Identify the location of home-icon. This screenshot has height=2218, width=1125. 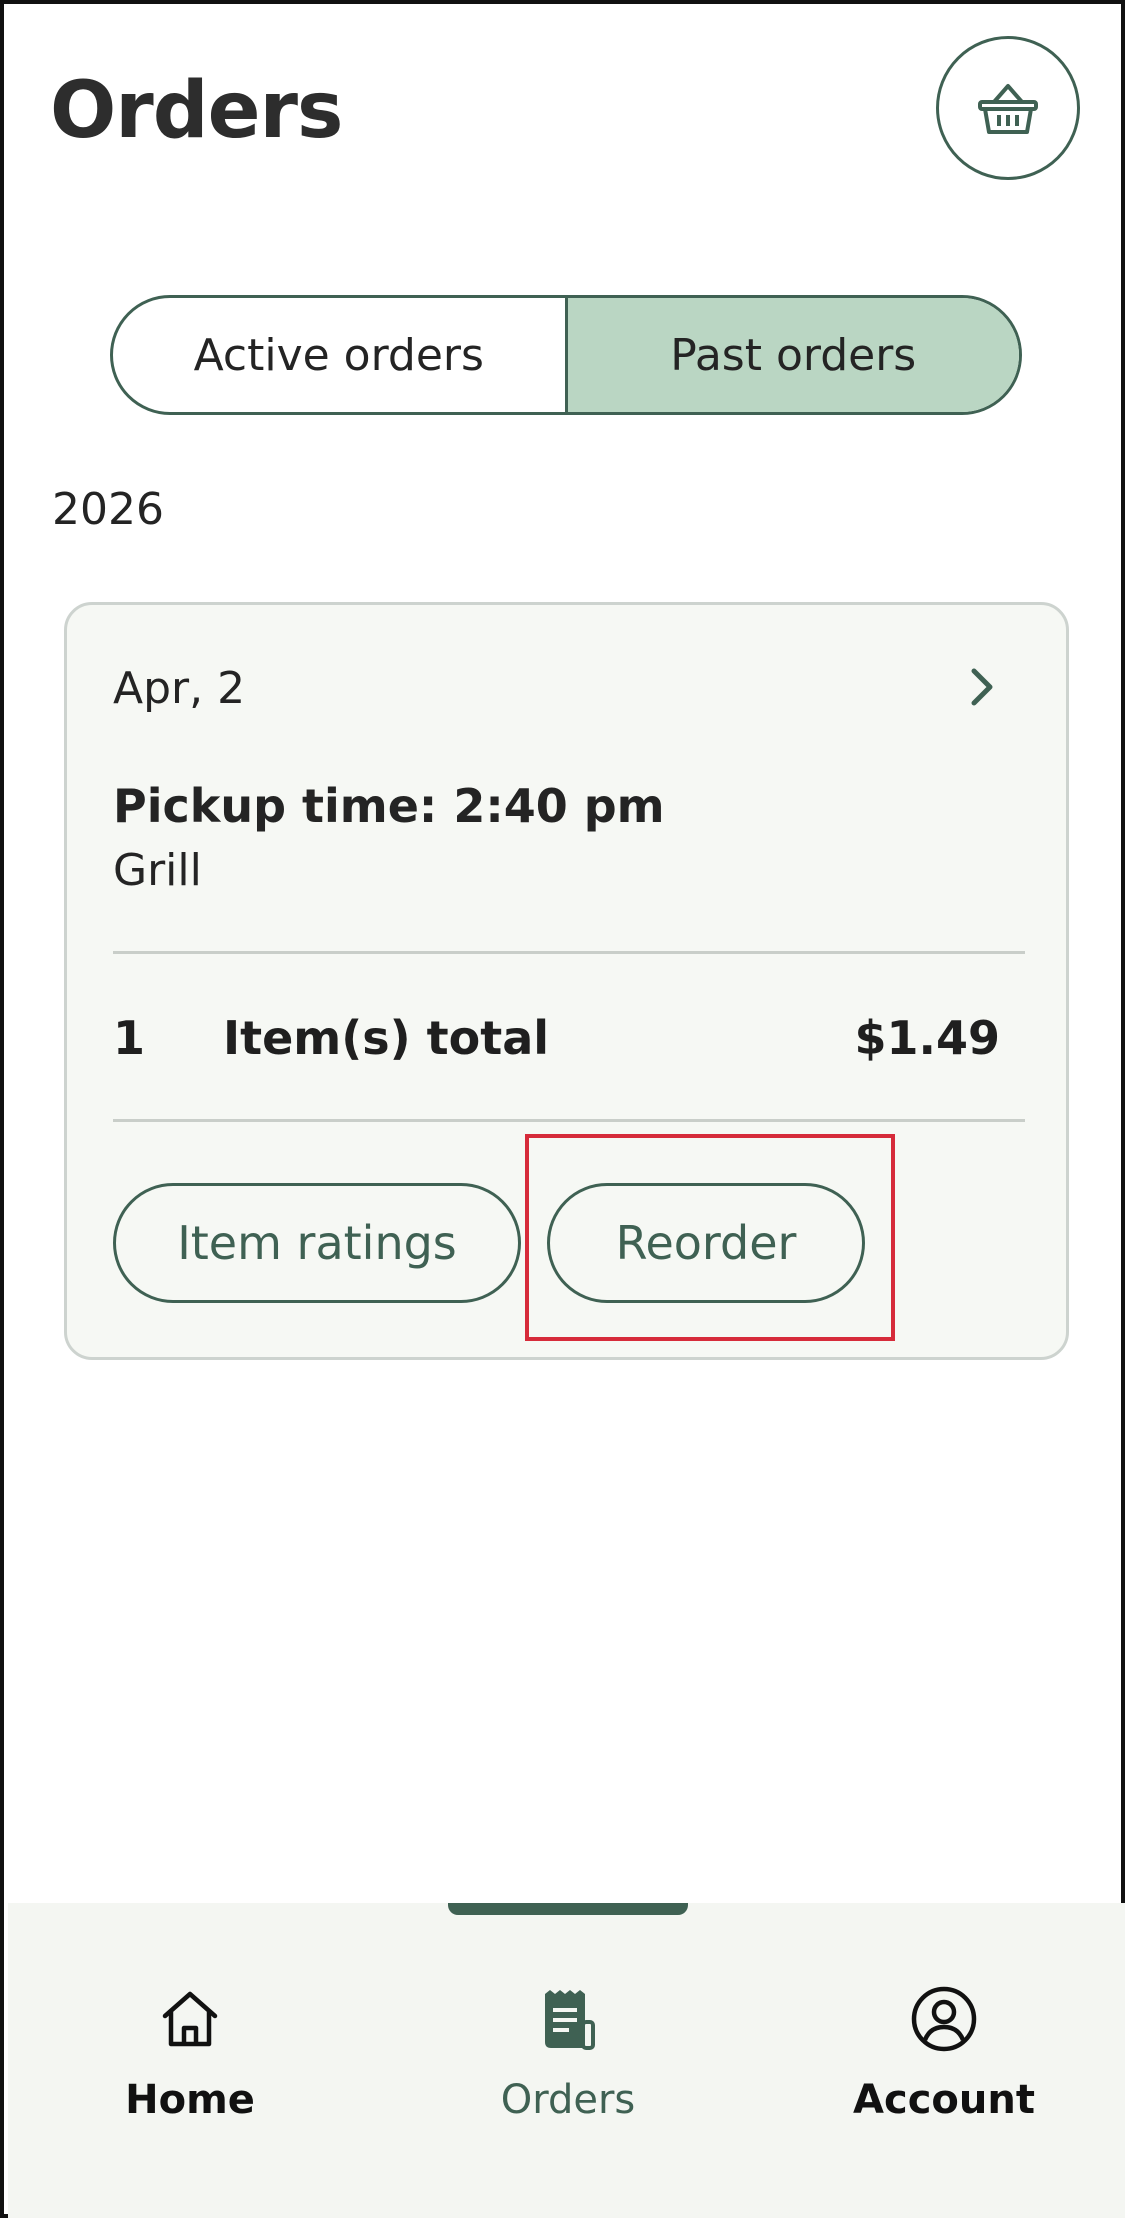
(190, 2019).